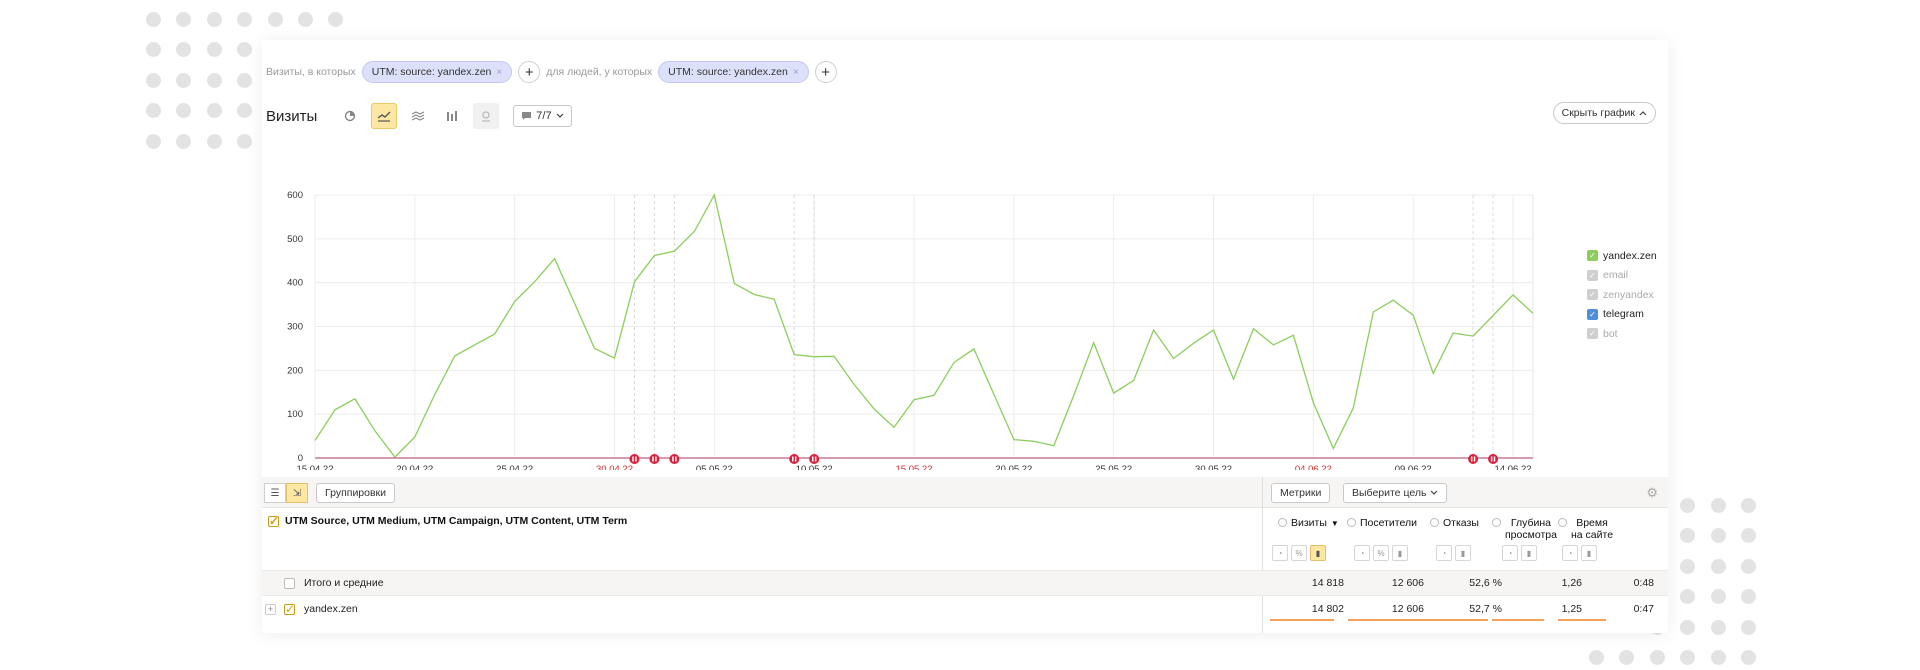 Image resolution: width=1920 pixels, height=670 pixels. I want to click on legend-item: ✓ zenyandex, so click(1622, 295).